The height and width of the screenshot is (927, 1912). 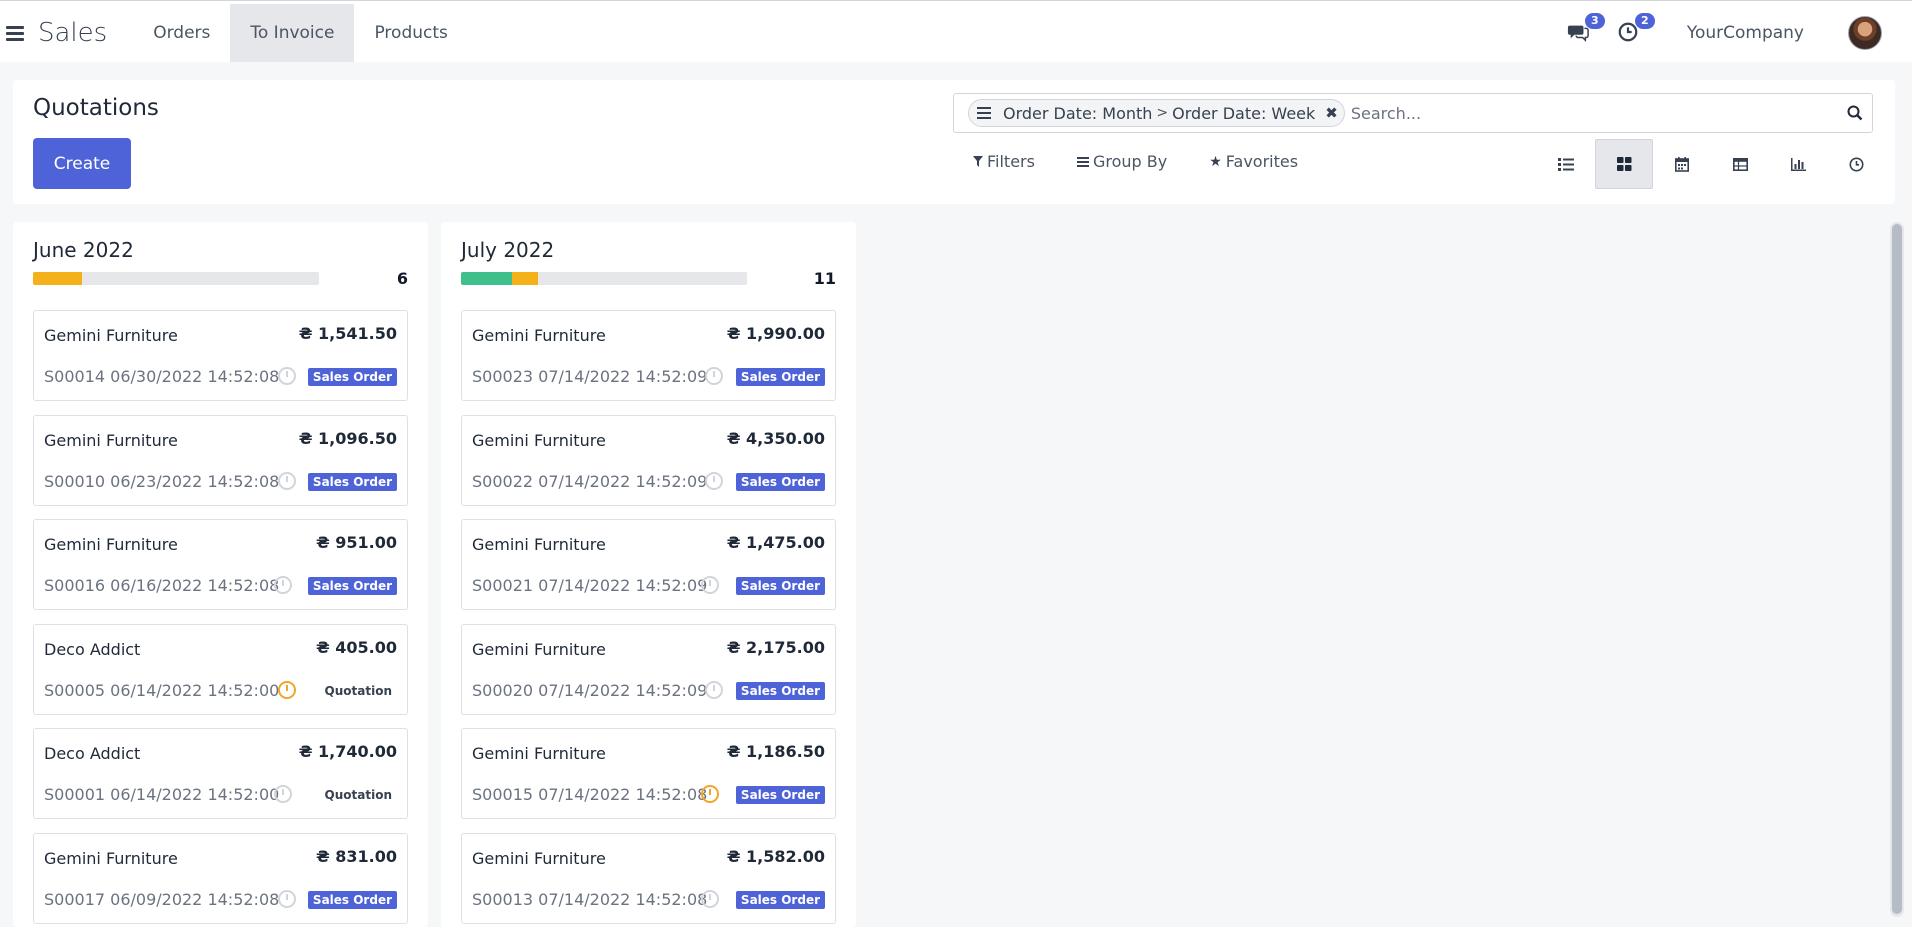 I want to click on scrollbar-thumb, so click(x=1897, y=569).